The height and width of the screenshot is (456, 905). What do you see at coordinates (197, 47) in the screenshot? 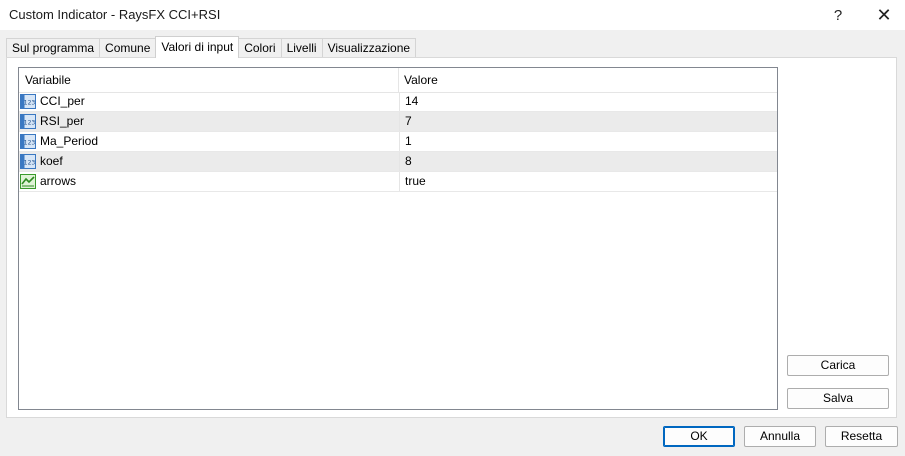
I see `tab-inputs: Valori di input` at bounding box center [197, 47].